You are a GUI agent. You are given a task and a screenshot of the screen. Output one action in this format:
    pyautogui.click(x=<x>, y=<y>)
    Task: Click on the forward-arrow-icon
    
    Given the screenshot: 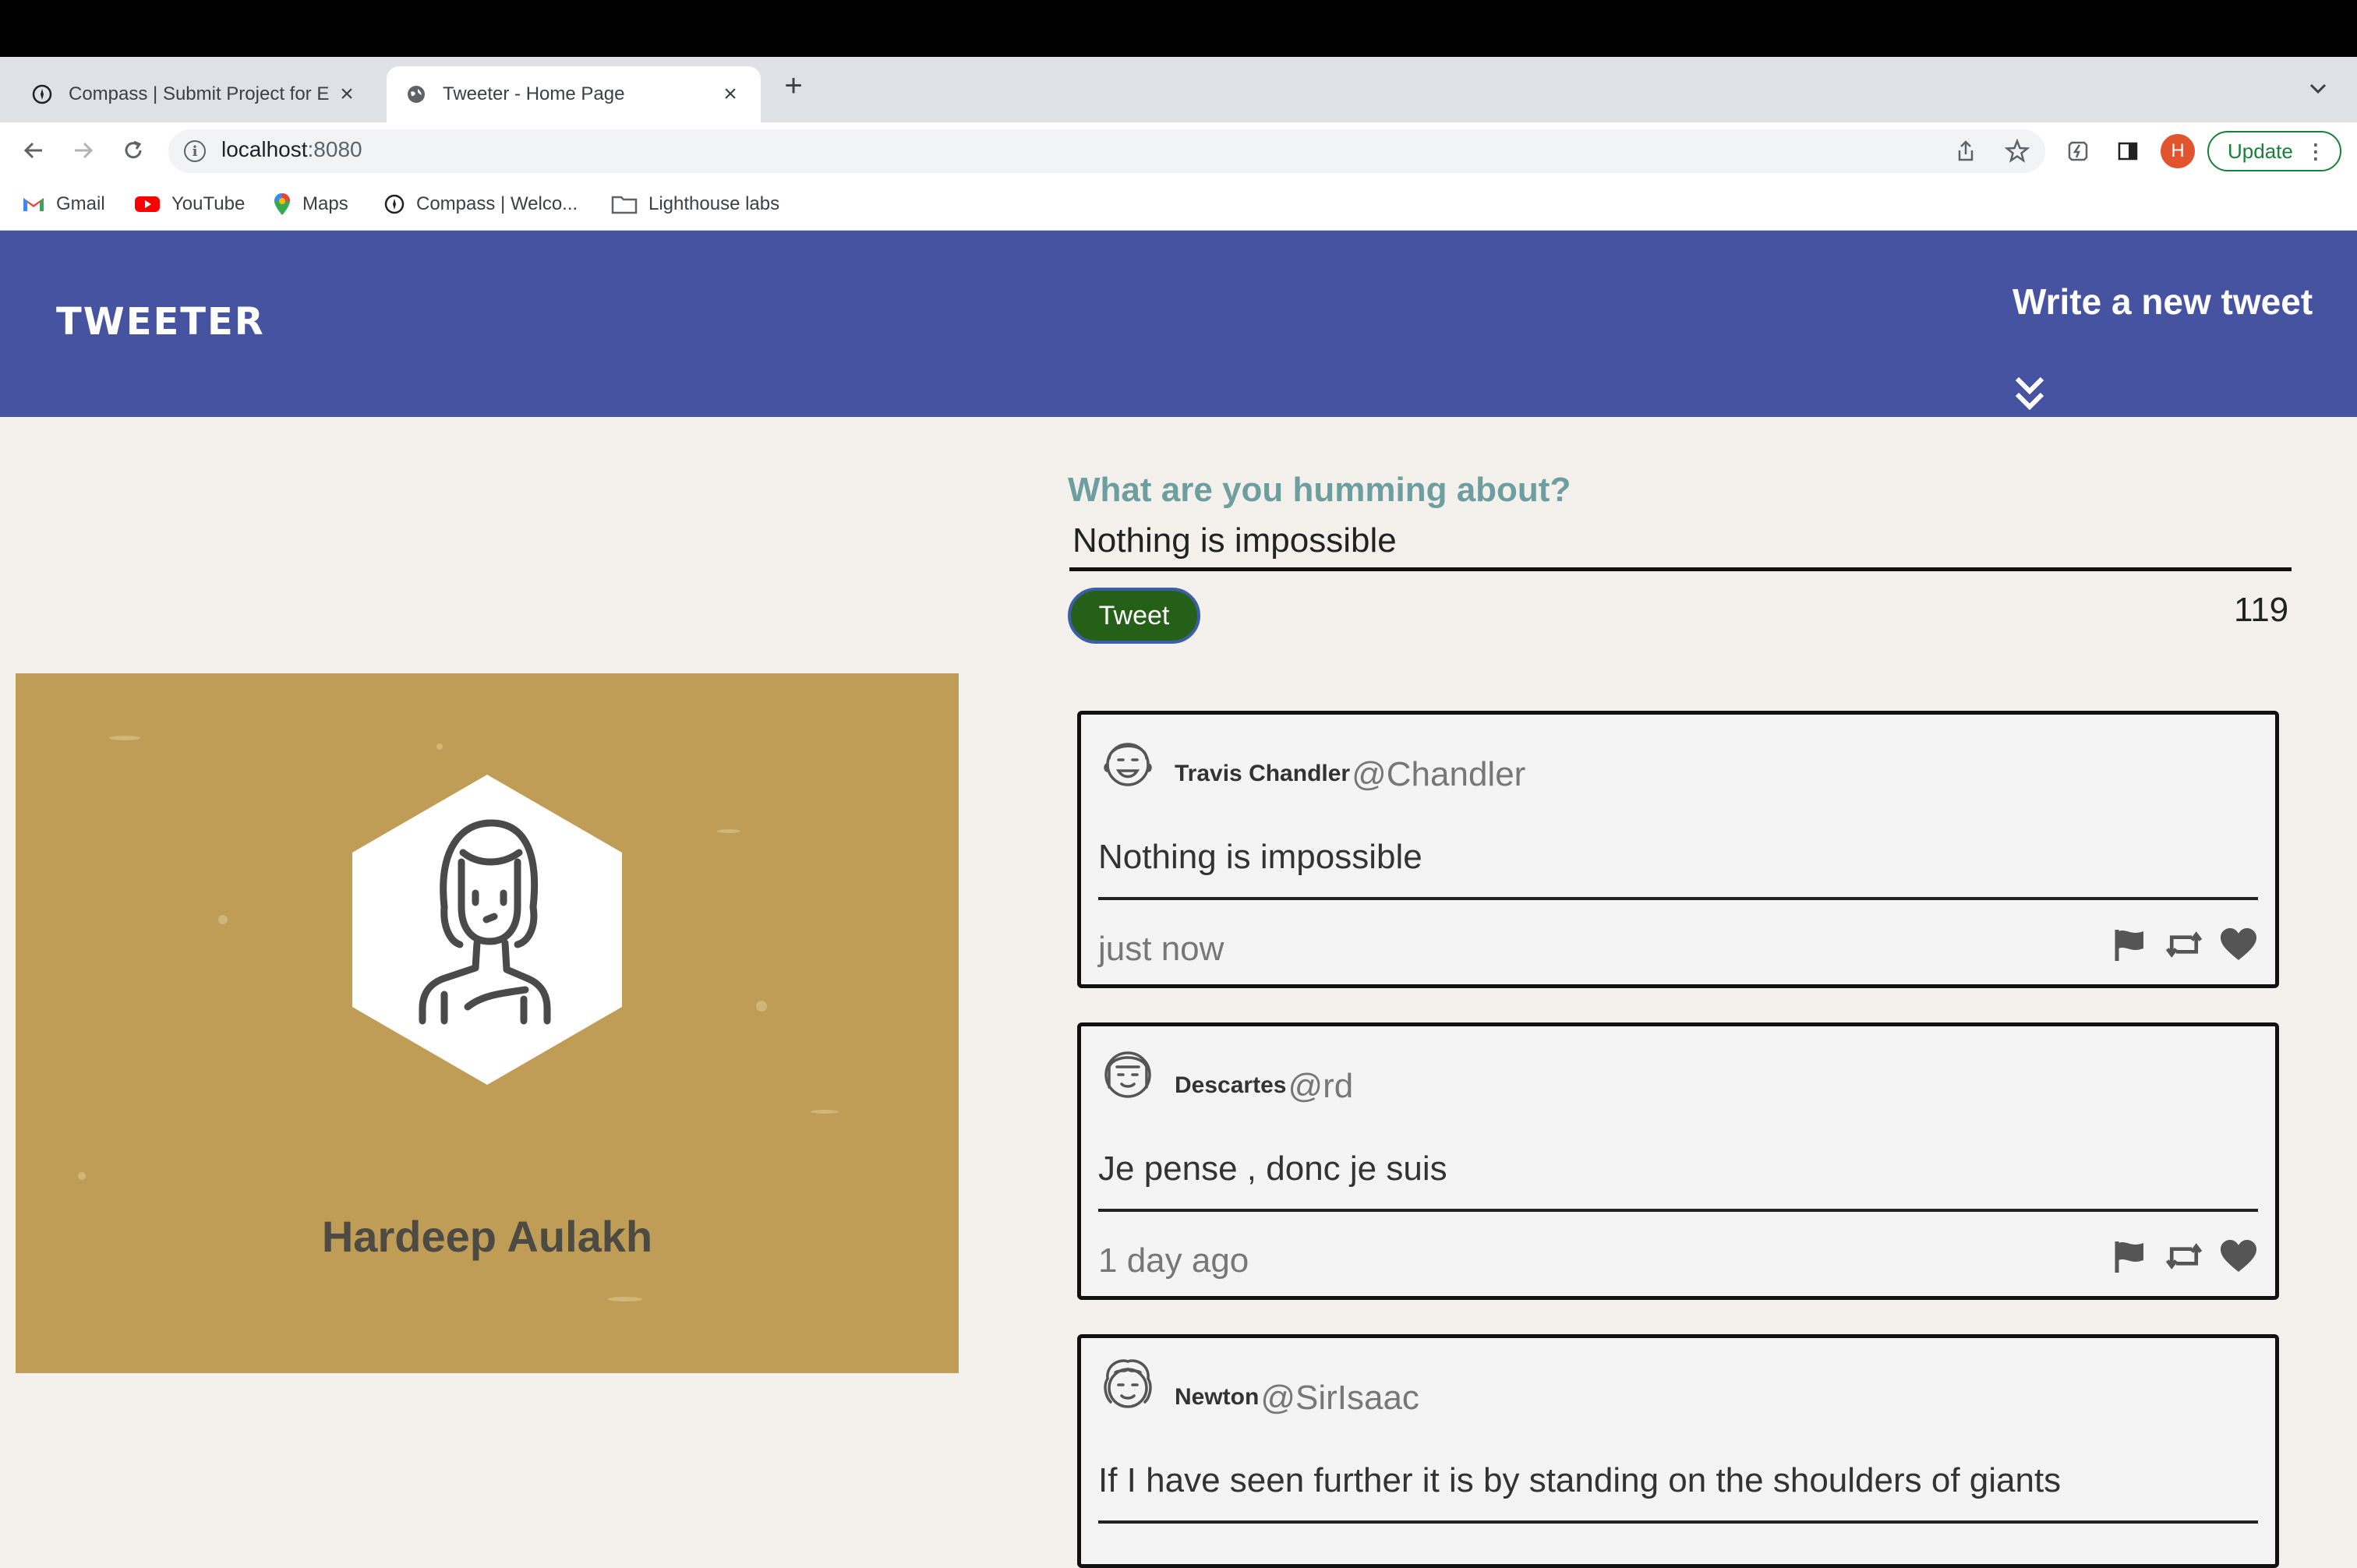 What is the action you would take?
    pyautogui.click(x=83, y=150)
    